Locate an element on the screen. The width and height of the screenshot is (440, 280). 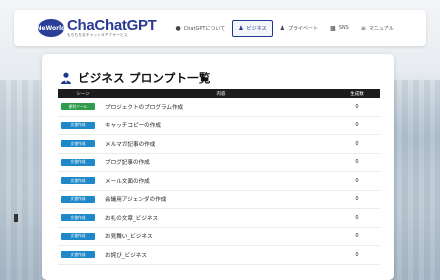
logo-badge: NeWorld is located at coordinates (51, 28).